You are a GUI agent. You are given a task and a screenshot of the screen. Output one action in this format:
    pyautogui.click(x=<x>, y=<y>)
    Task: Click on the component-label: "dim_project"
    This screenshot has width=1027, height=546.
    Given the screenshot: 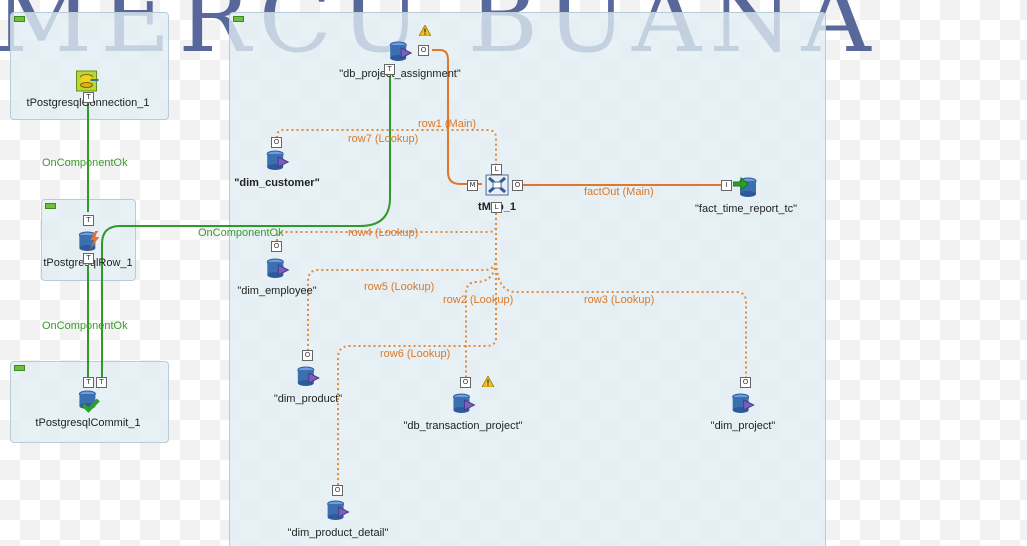 What is the action you would take?
    pyautogui.click(x=743, y=426)
    